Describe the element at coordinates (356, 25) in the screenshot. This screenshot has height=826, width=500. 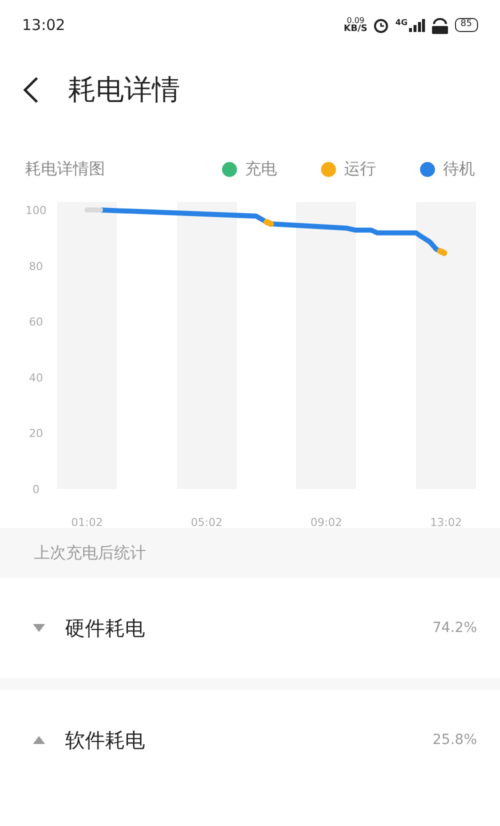
I see `net-speed: 0.09 KB/S` at that location.